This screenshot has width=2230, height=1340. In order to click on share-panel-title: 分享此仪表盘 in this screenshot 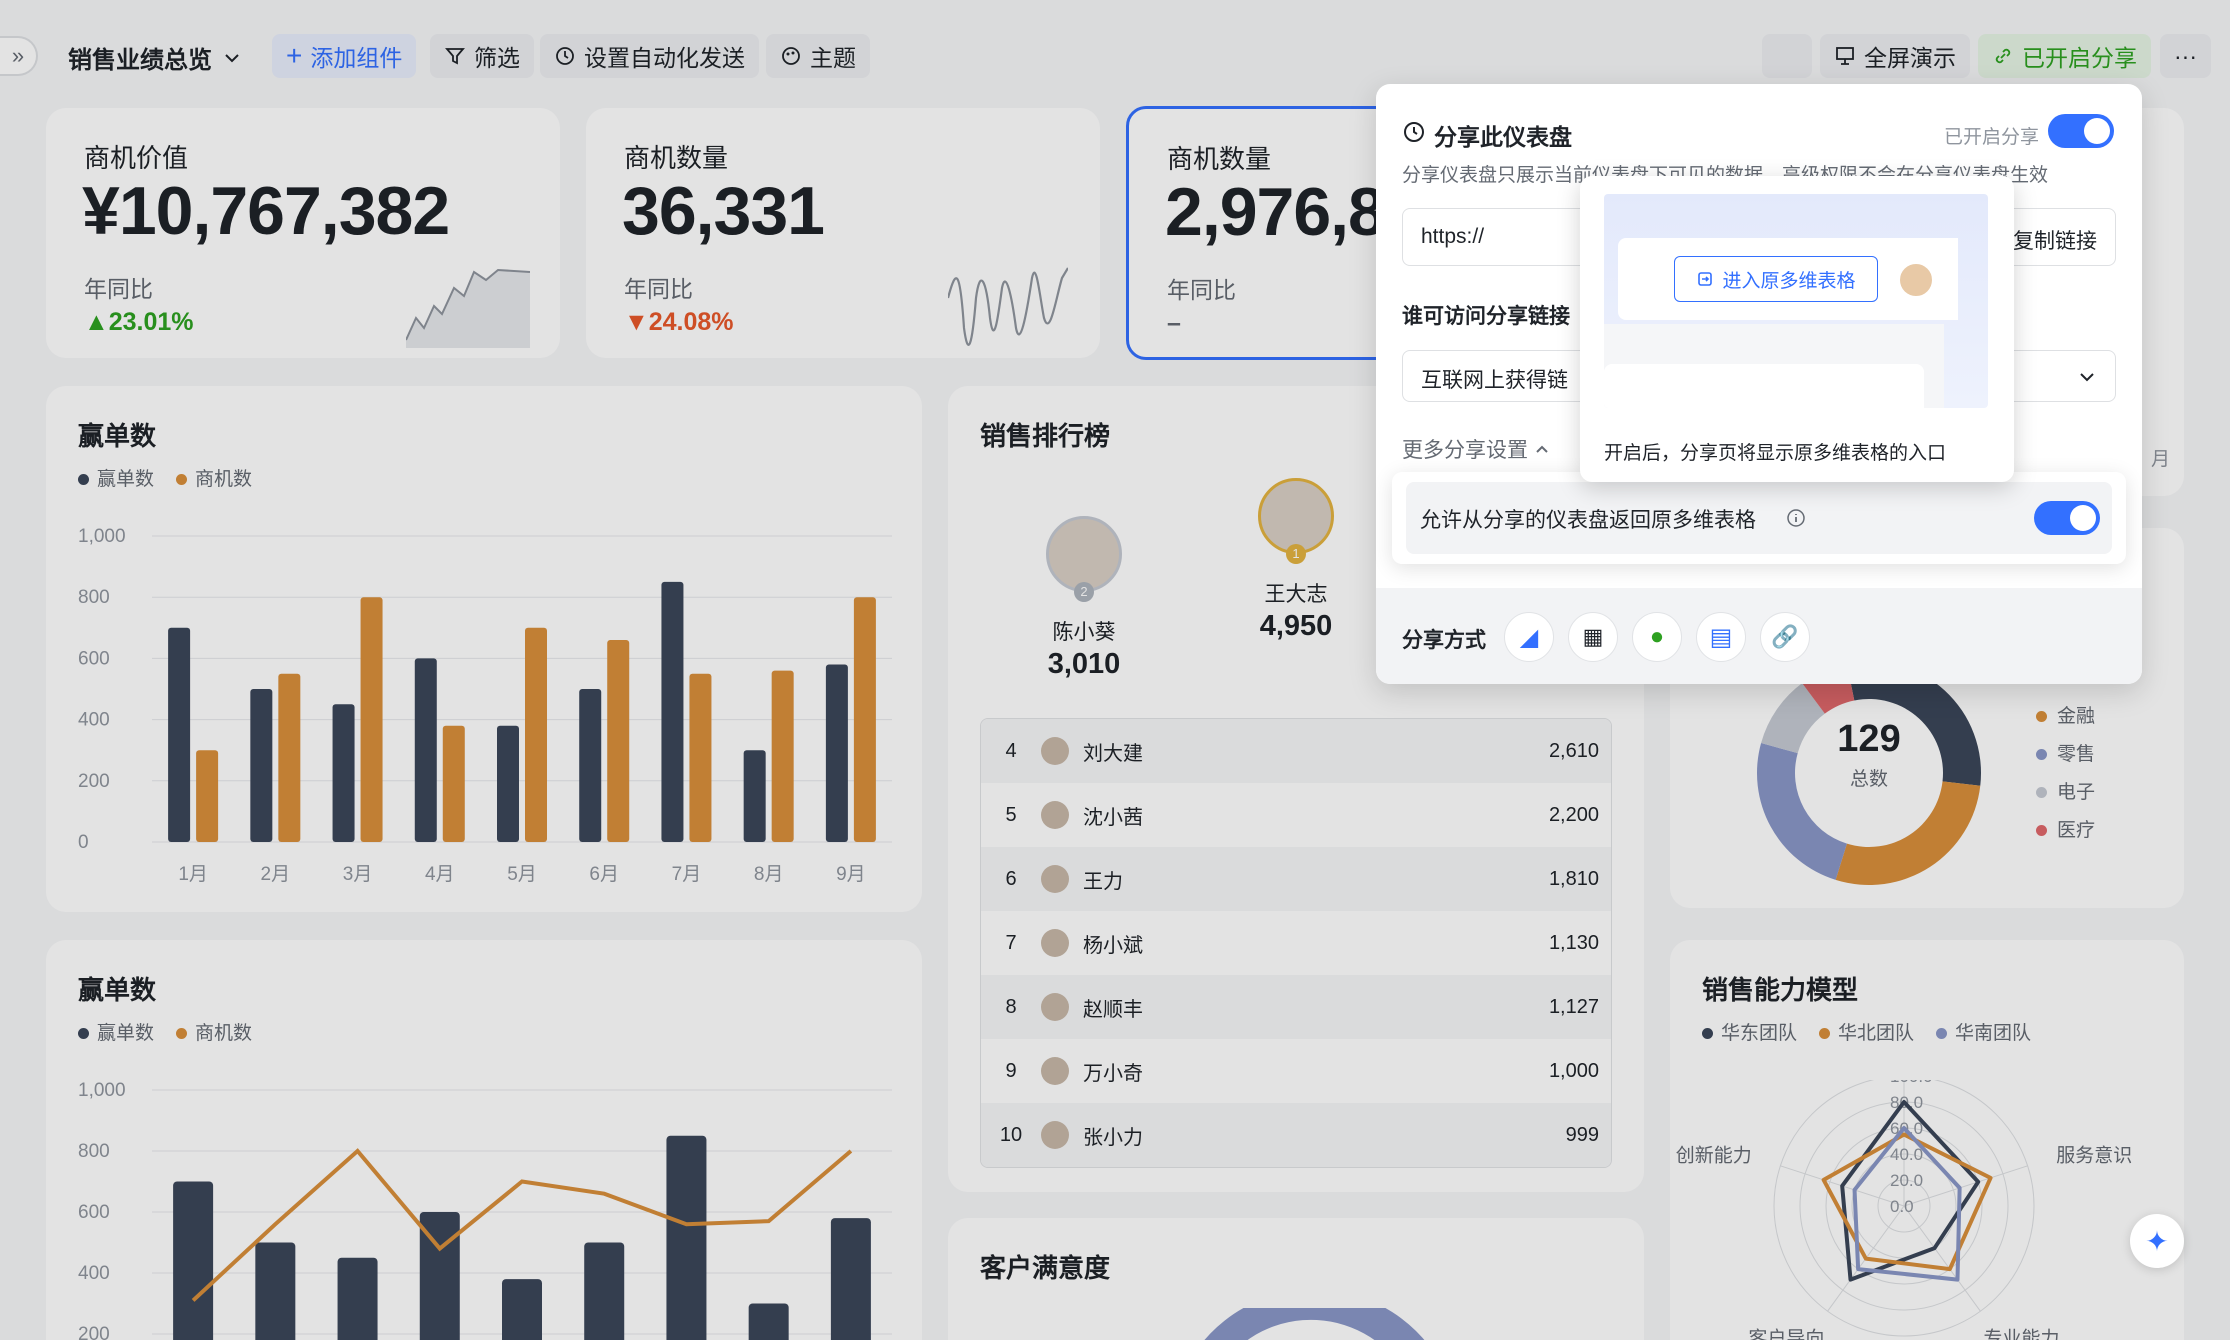, I will do `click(1503, 137)`.